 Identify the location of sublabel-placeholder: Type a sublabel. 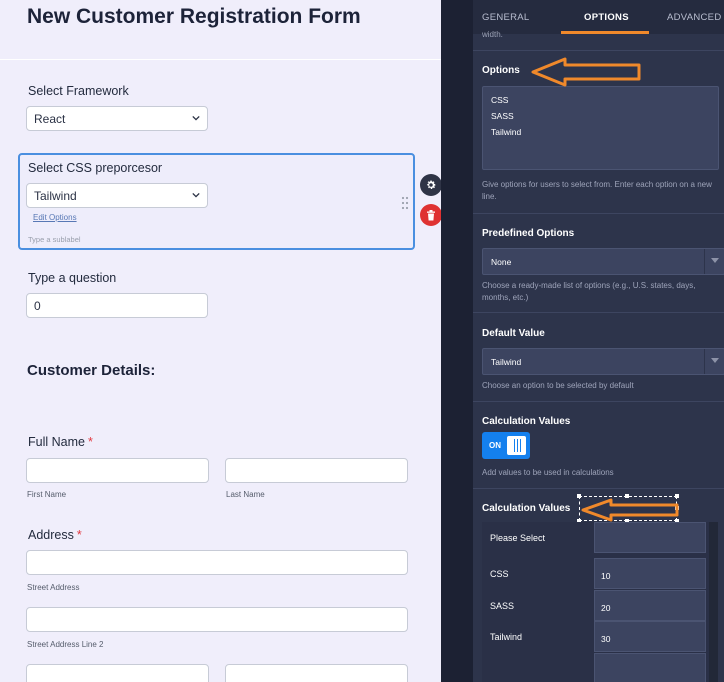
(54, 239).